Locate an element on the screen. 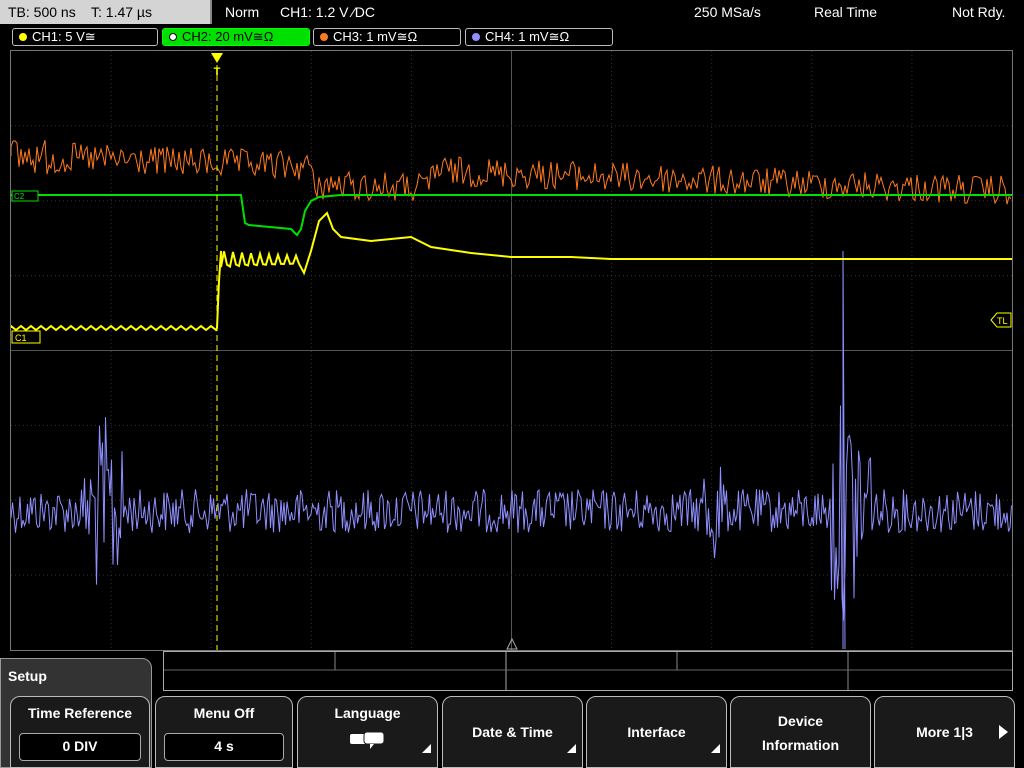 Image resolution: width=1024 pixels, height=768 pixels. trigger-level-marker: TL is located at coordinates (1001, 320).